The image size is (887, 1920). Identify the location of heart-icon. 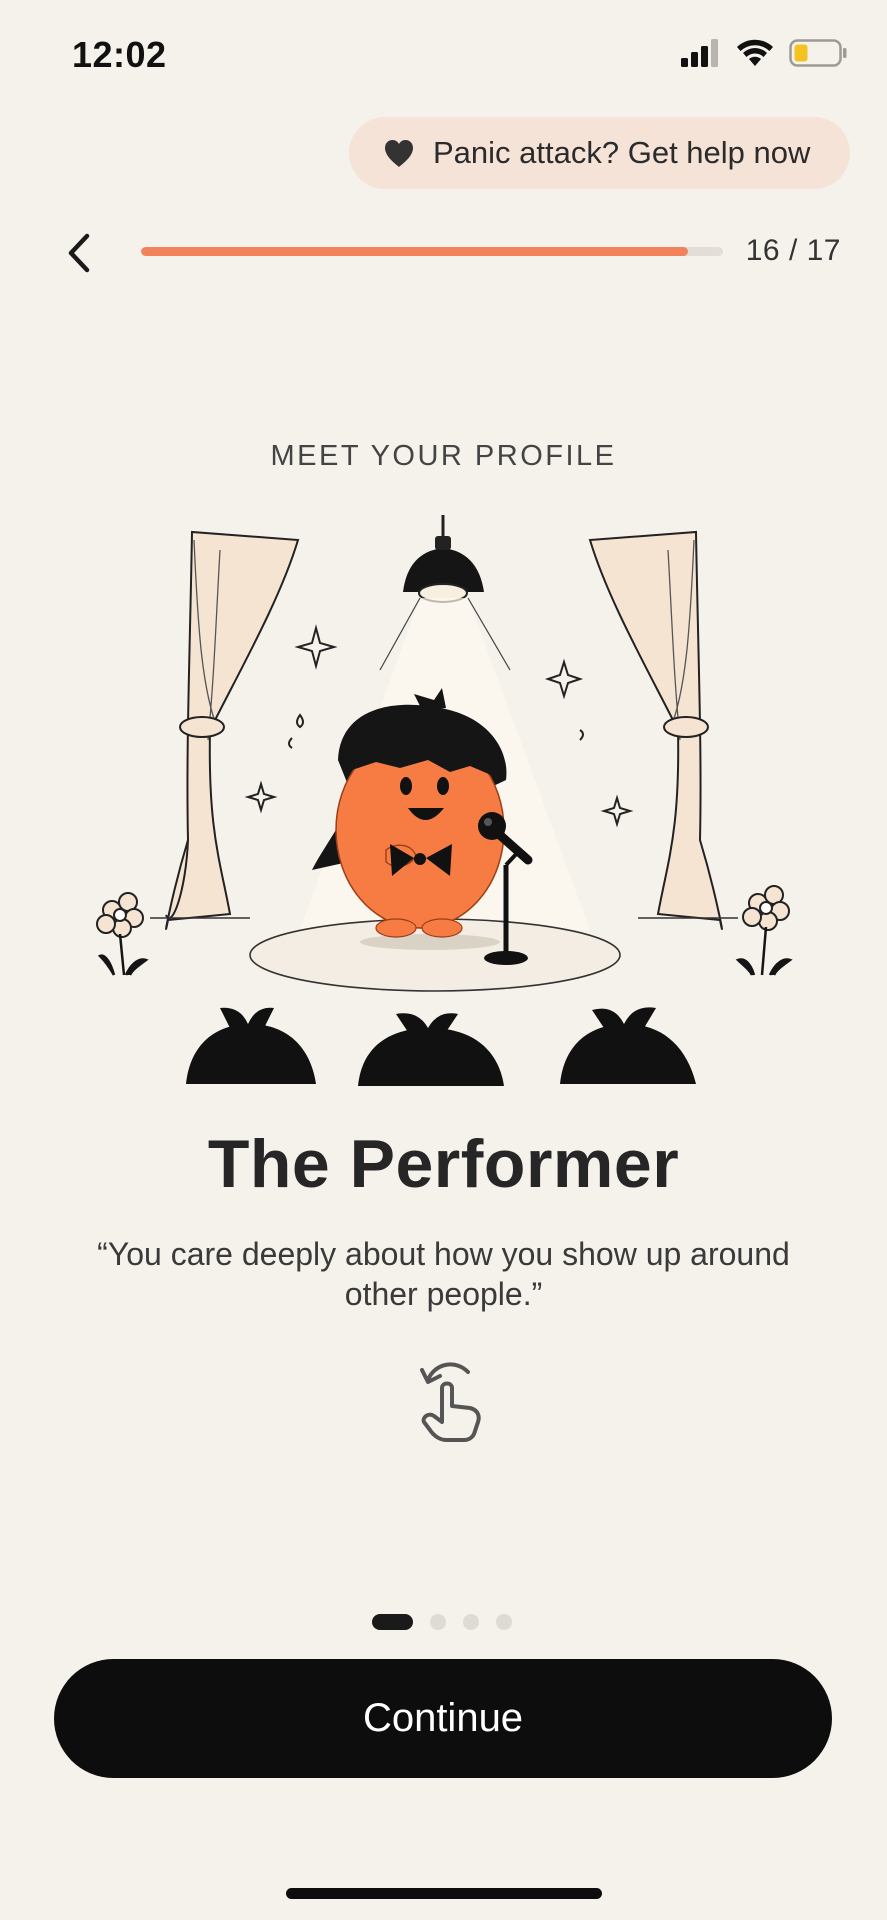
(399, 153).